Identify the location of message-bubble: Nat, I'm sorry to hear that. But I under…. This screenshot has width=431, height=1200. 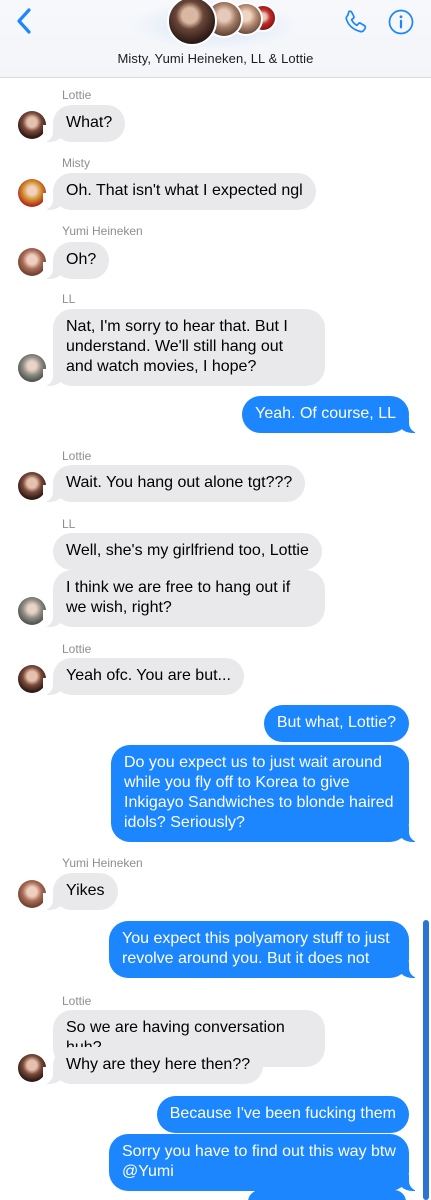
(184, 347).